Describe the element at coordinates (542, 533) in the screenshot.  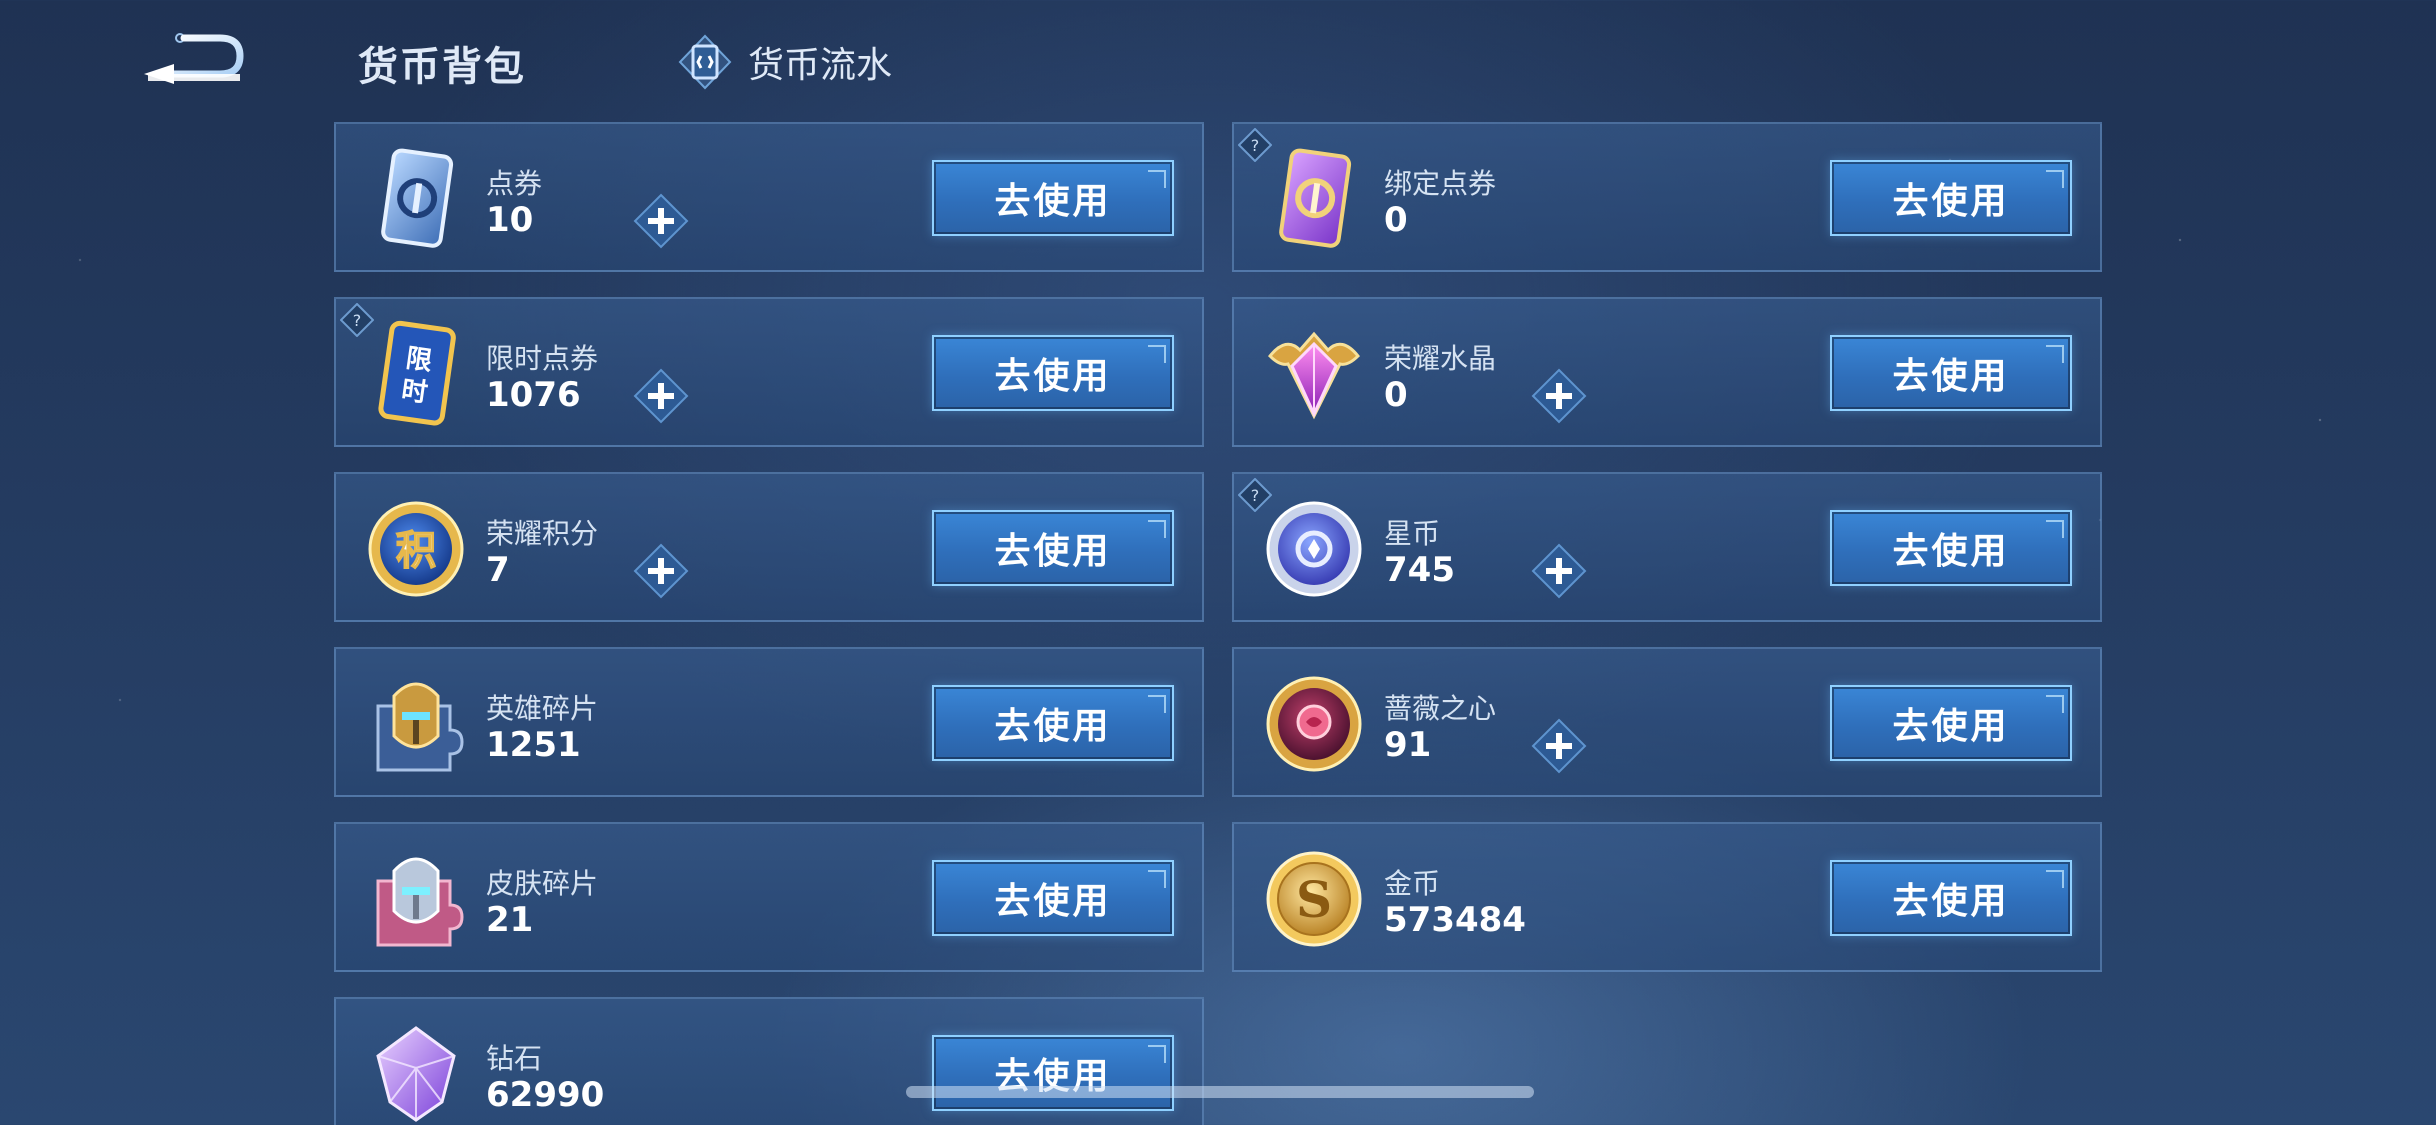
I see `currency-name: 荣耀积分` at that location.